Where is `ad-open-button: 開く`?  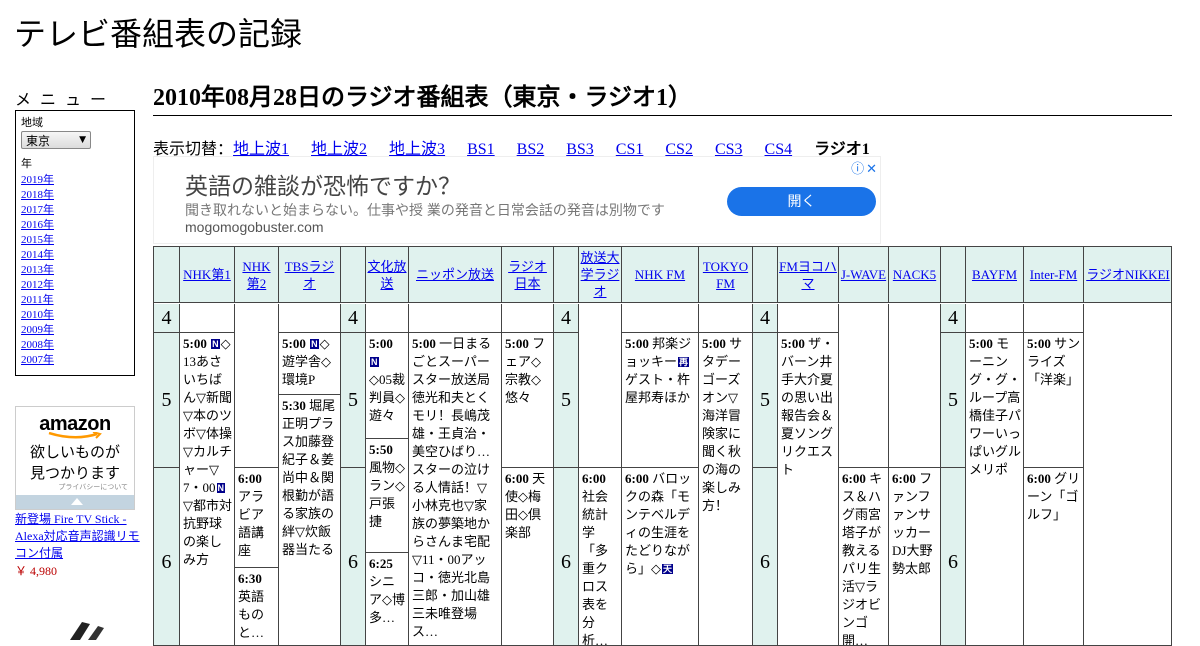 ad-open-button: 開く is located at coordinates (801, 201).